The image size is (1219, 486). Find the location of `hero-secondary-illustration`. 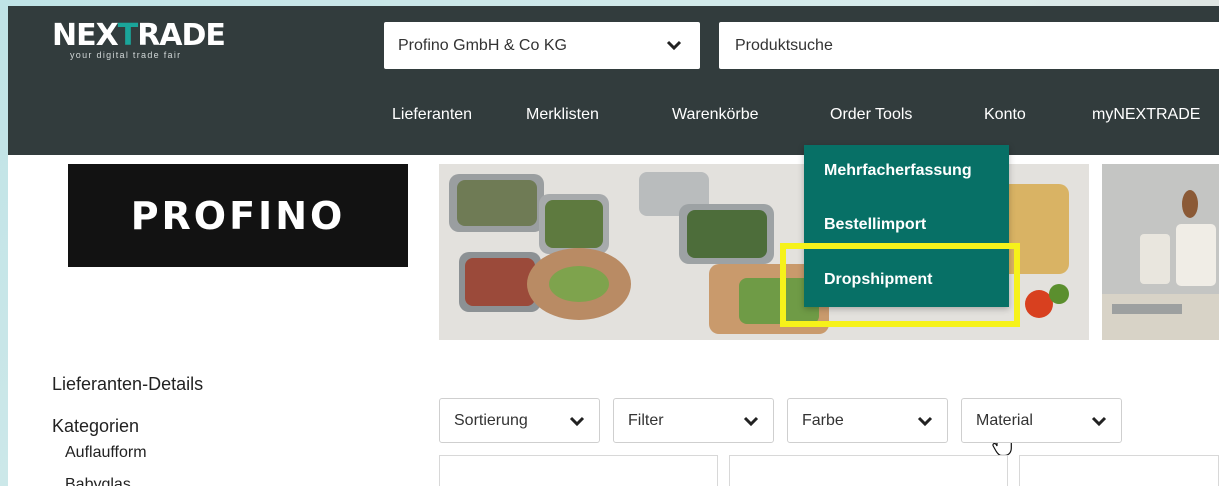

hero-secondary-illustration is located at coordinates (1160, 252).